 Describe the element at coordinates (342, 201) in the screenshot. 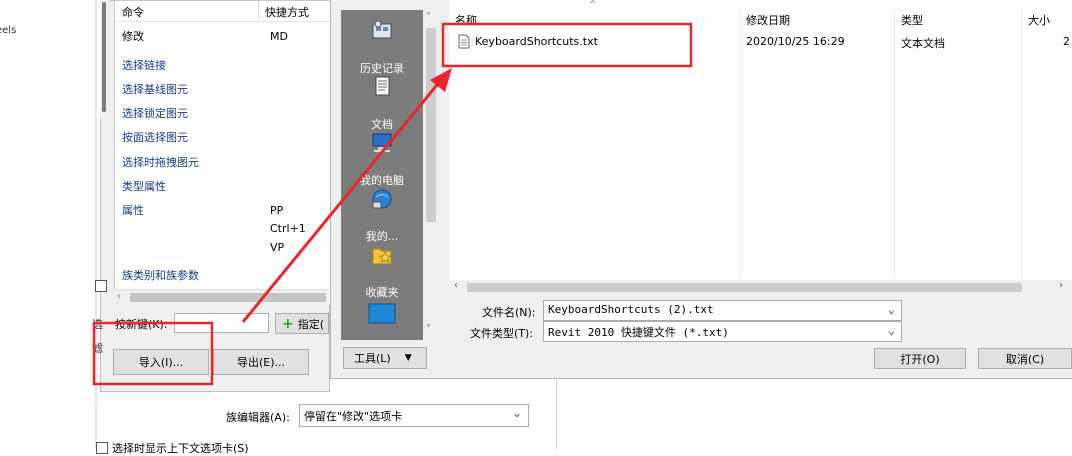

I see `annotation-arrow` at that location.